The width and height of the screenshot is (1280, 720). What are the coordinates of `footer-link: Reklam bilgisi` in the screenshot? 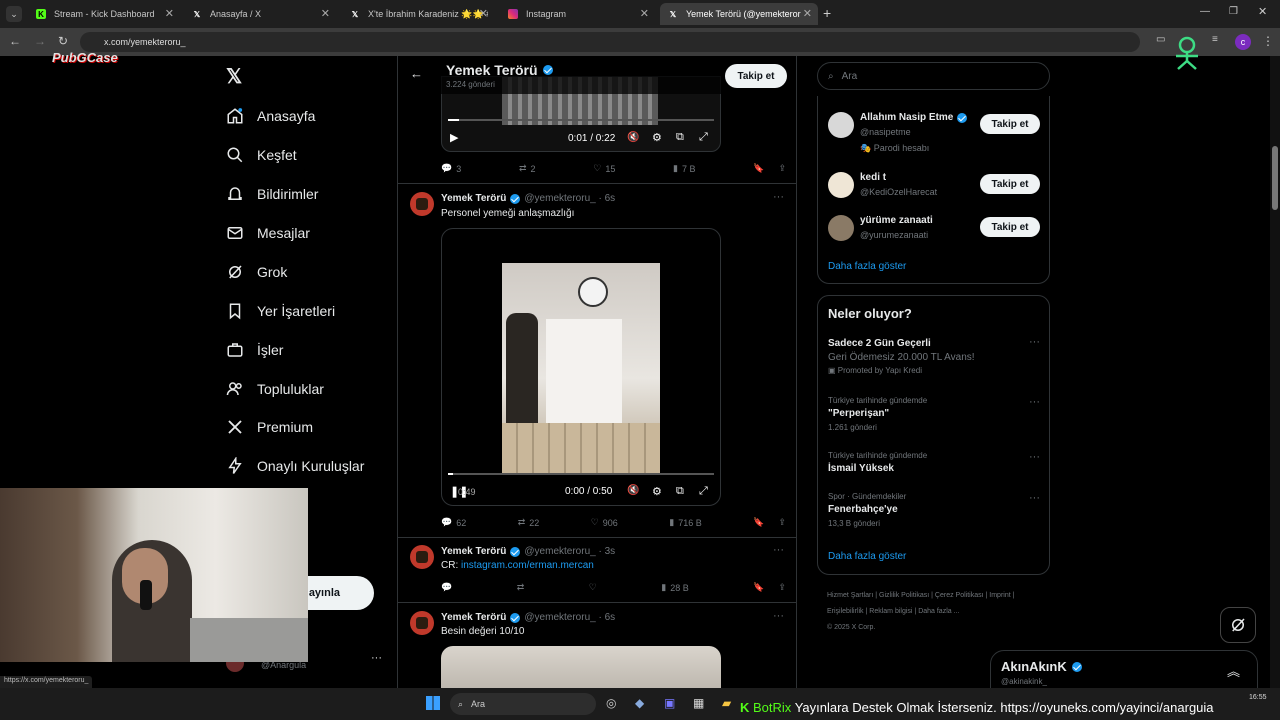 It's located at (890, 611).